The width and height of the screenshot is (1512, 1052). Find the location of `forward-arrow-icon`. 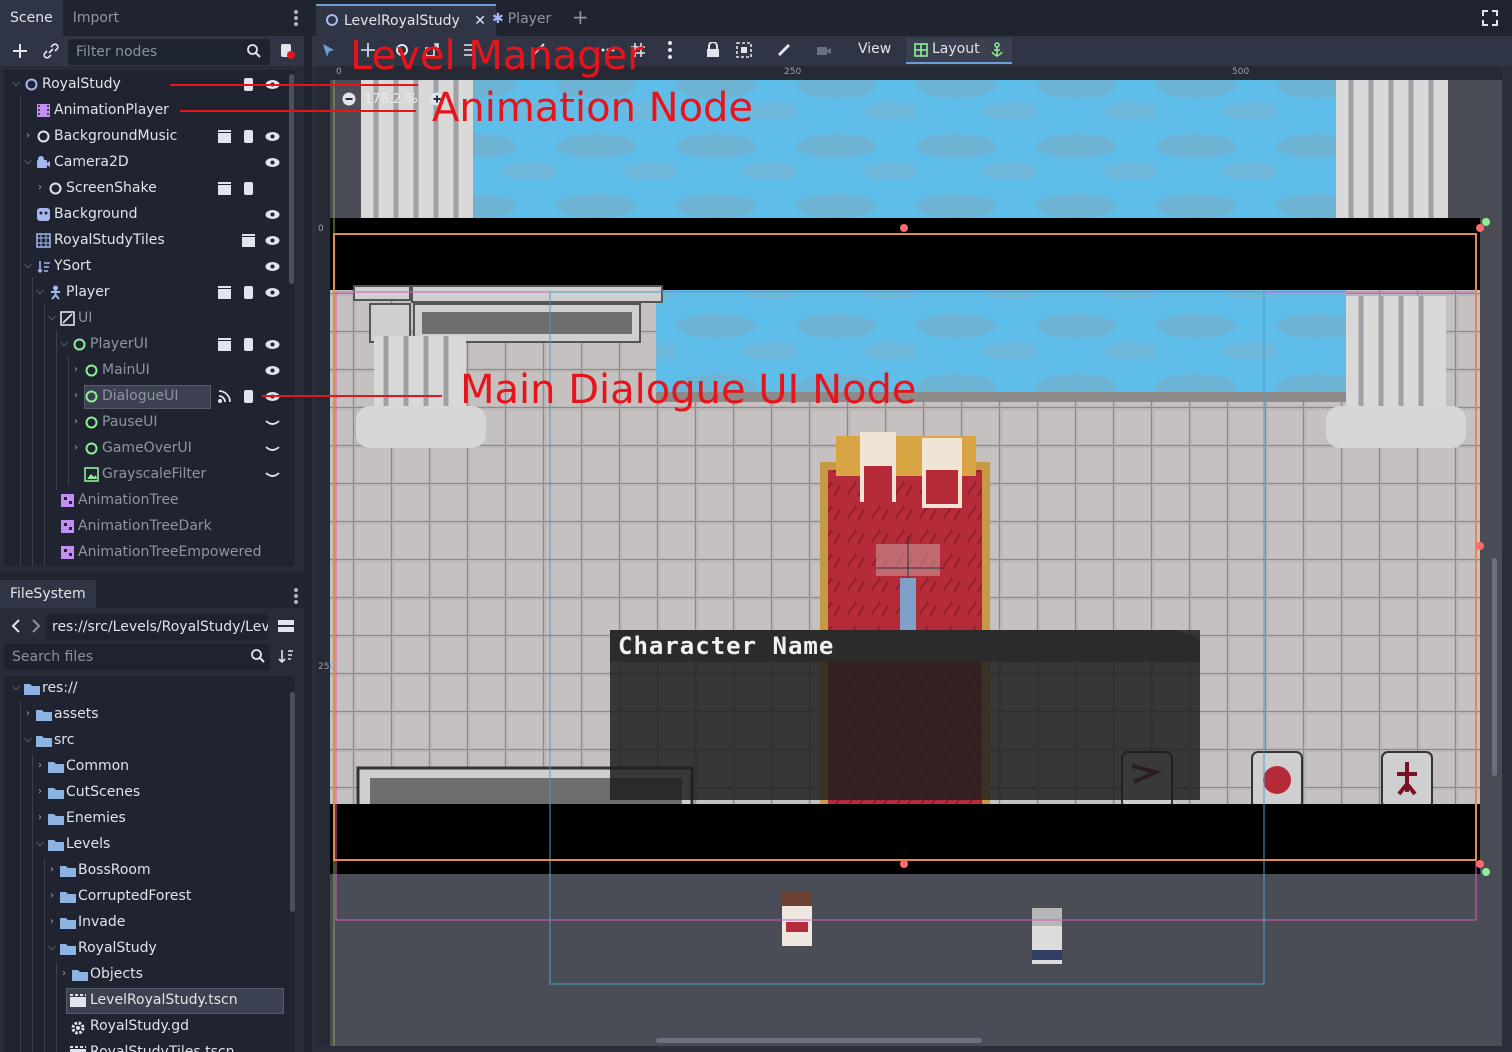

forward-arrow-icon is located at coordinates (36, 626).